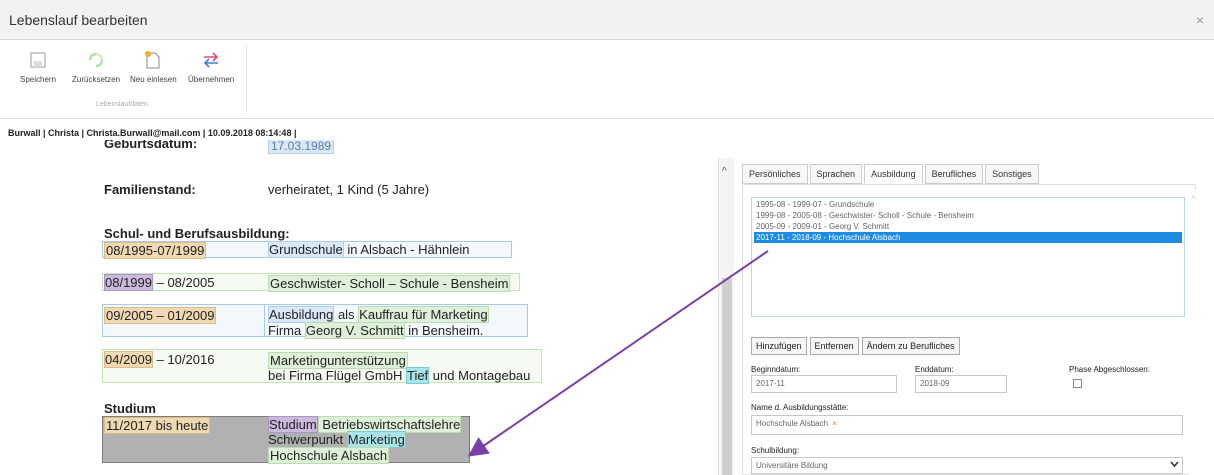 The height and width of the screenshot is (475, 1214). I want to click on schooling-select: Universitäre Bildung, so click(967, 465).